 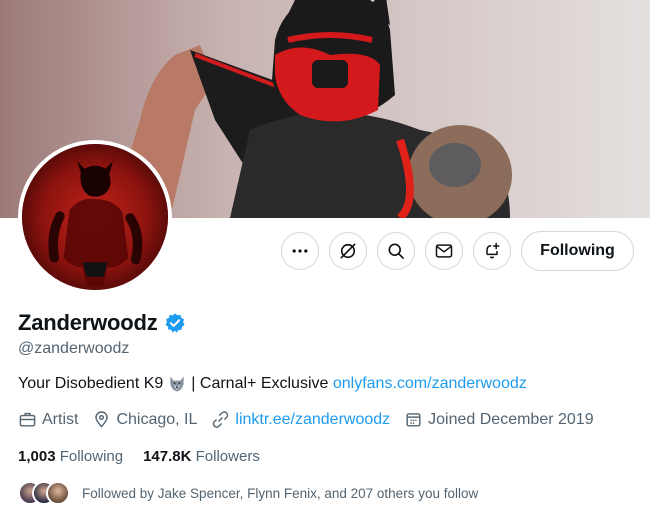 I want to click on location-item: Chicago, IL, so click(x=144, y=419).